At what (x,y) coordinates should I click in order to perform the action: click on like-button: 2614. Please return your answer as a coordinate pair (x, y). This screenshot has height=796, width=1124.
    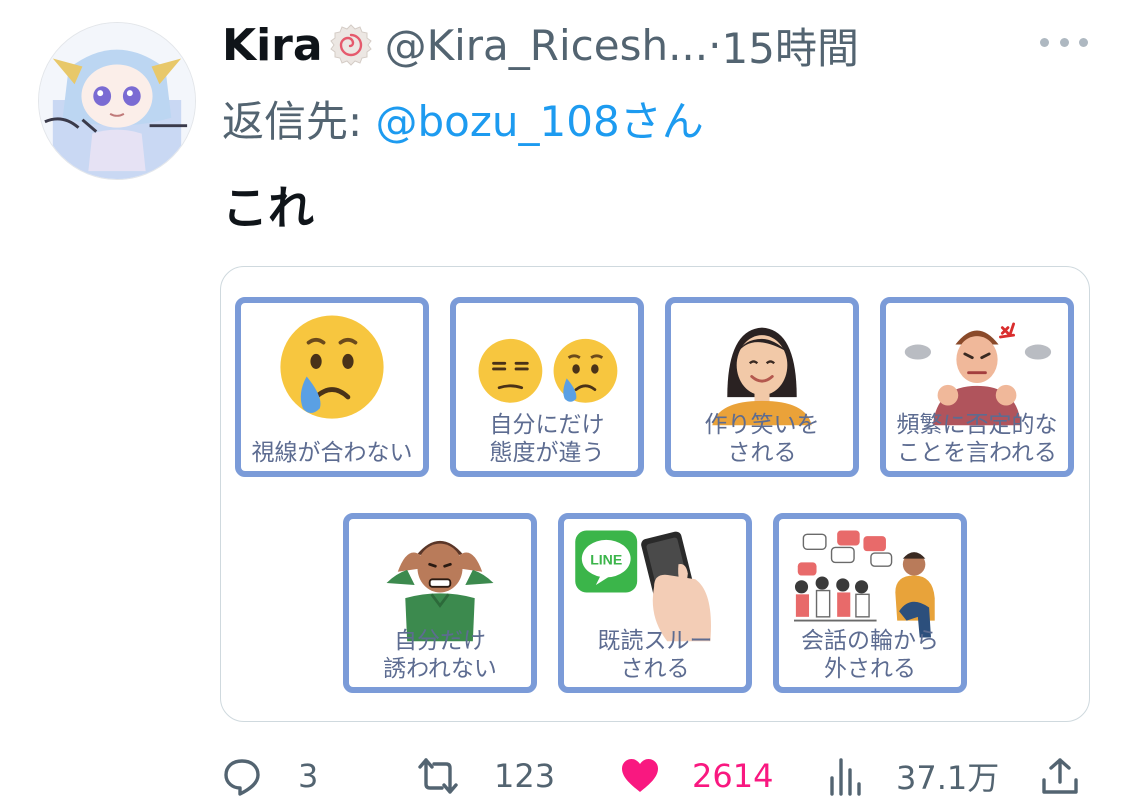
    Looking at the image, I should click on (696, 774).